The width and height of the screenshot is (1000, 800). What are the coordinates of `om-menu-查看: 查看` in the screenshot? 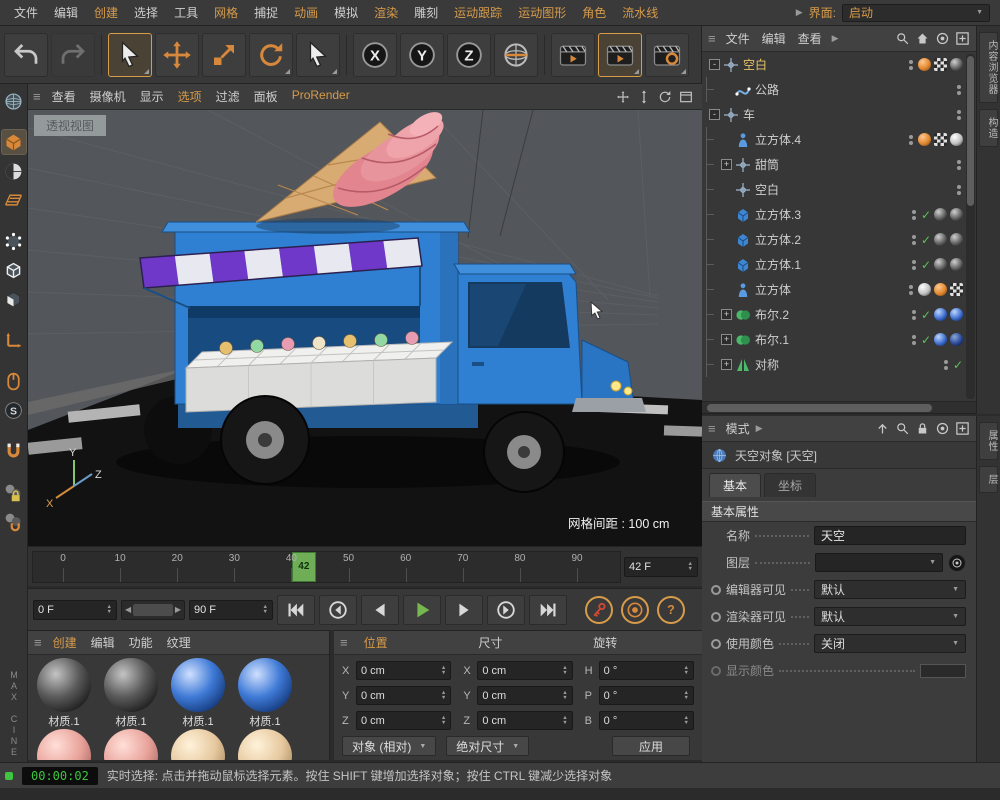 It's located at (810, 38).